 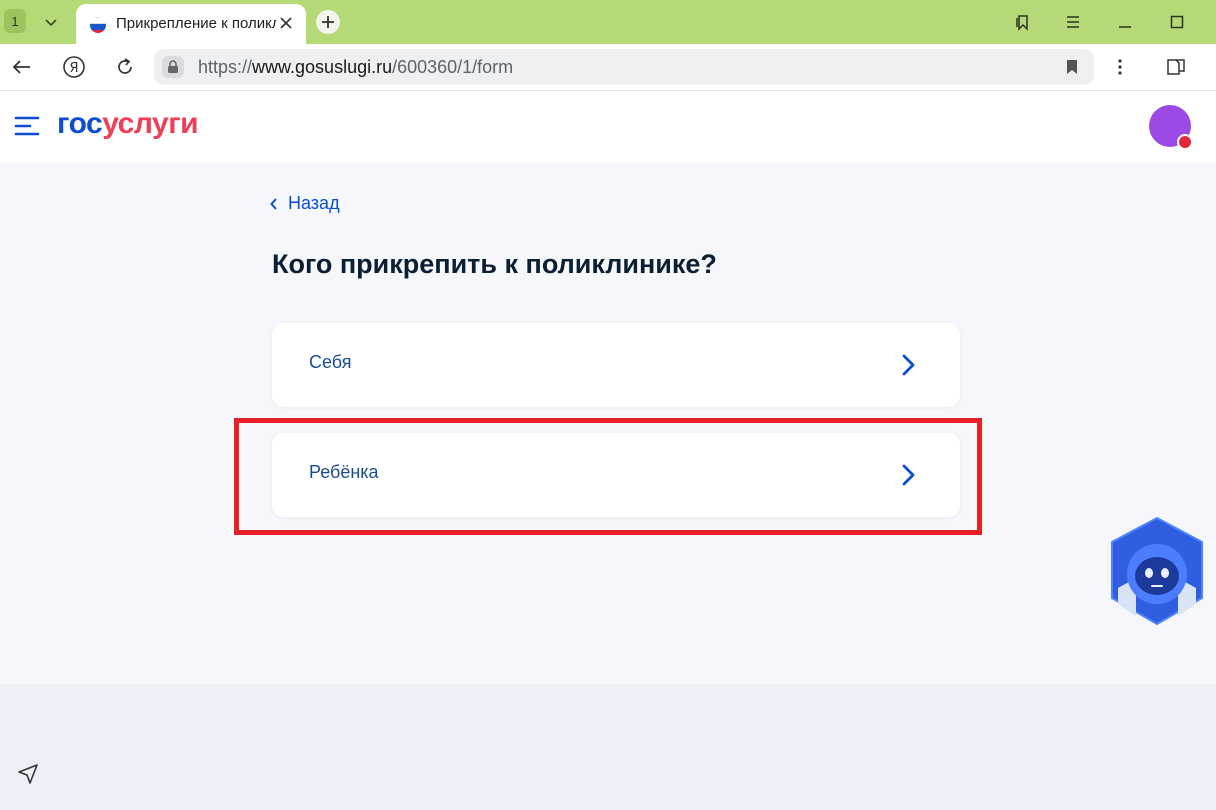 I want to click on url-prefix: https://, so click(x=225, y=67).